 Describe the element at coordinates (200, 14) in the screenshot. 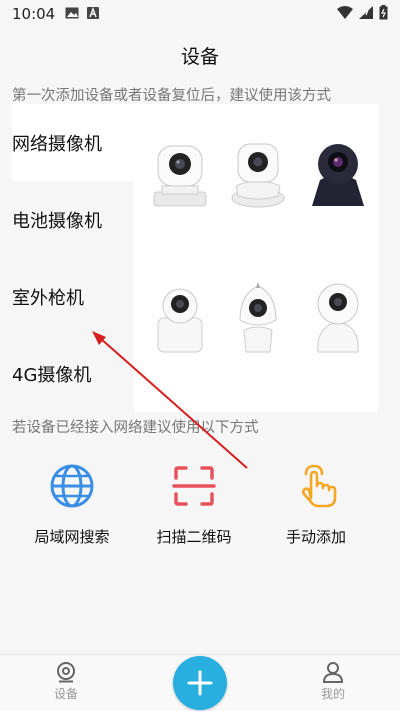

I see `status-bar: 10:04` at that location.